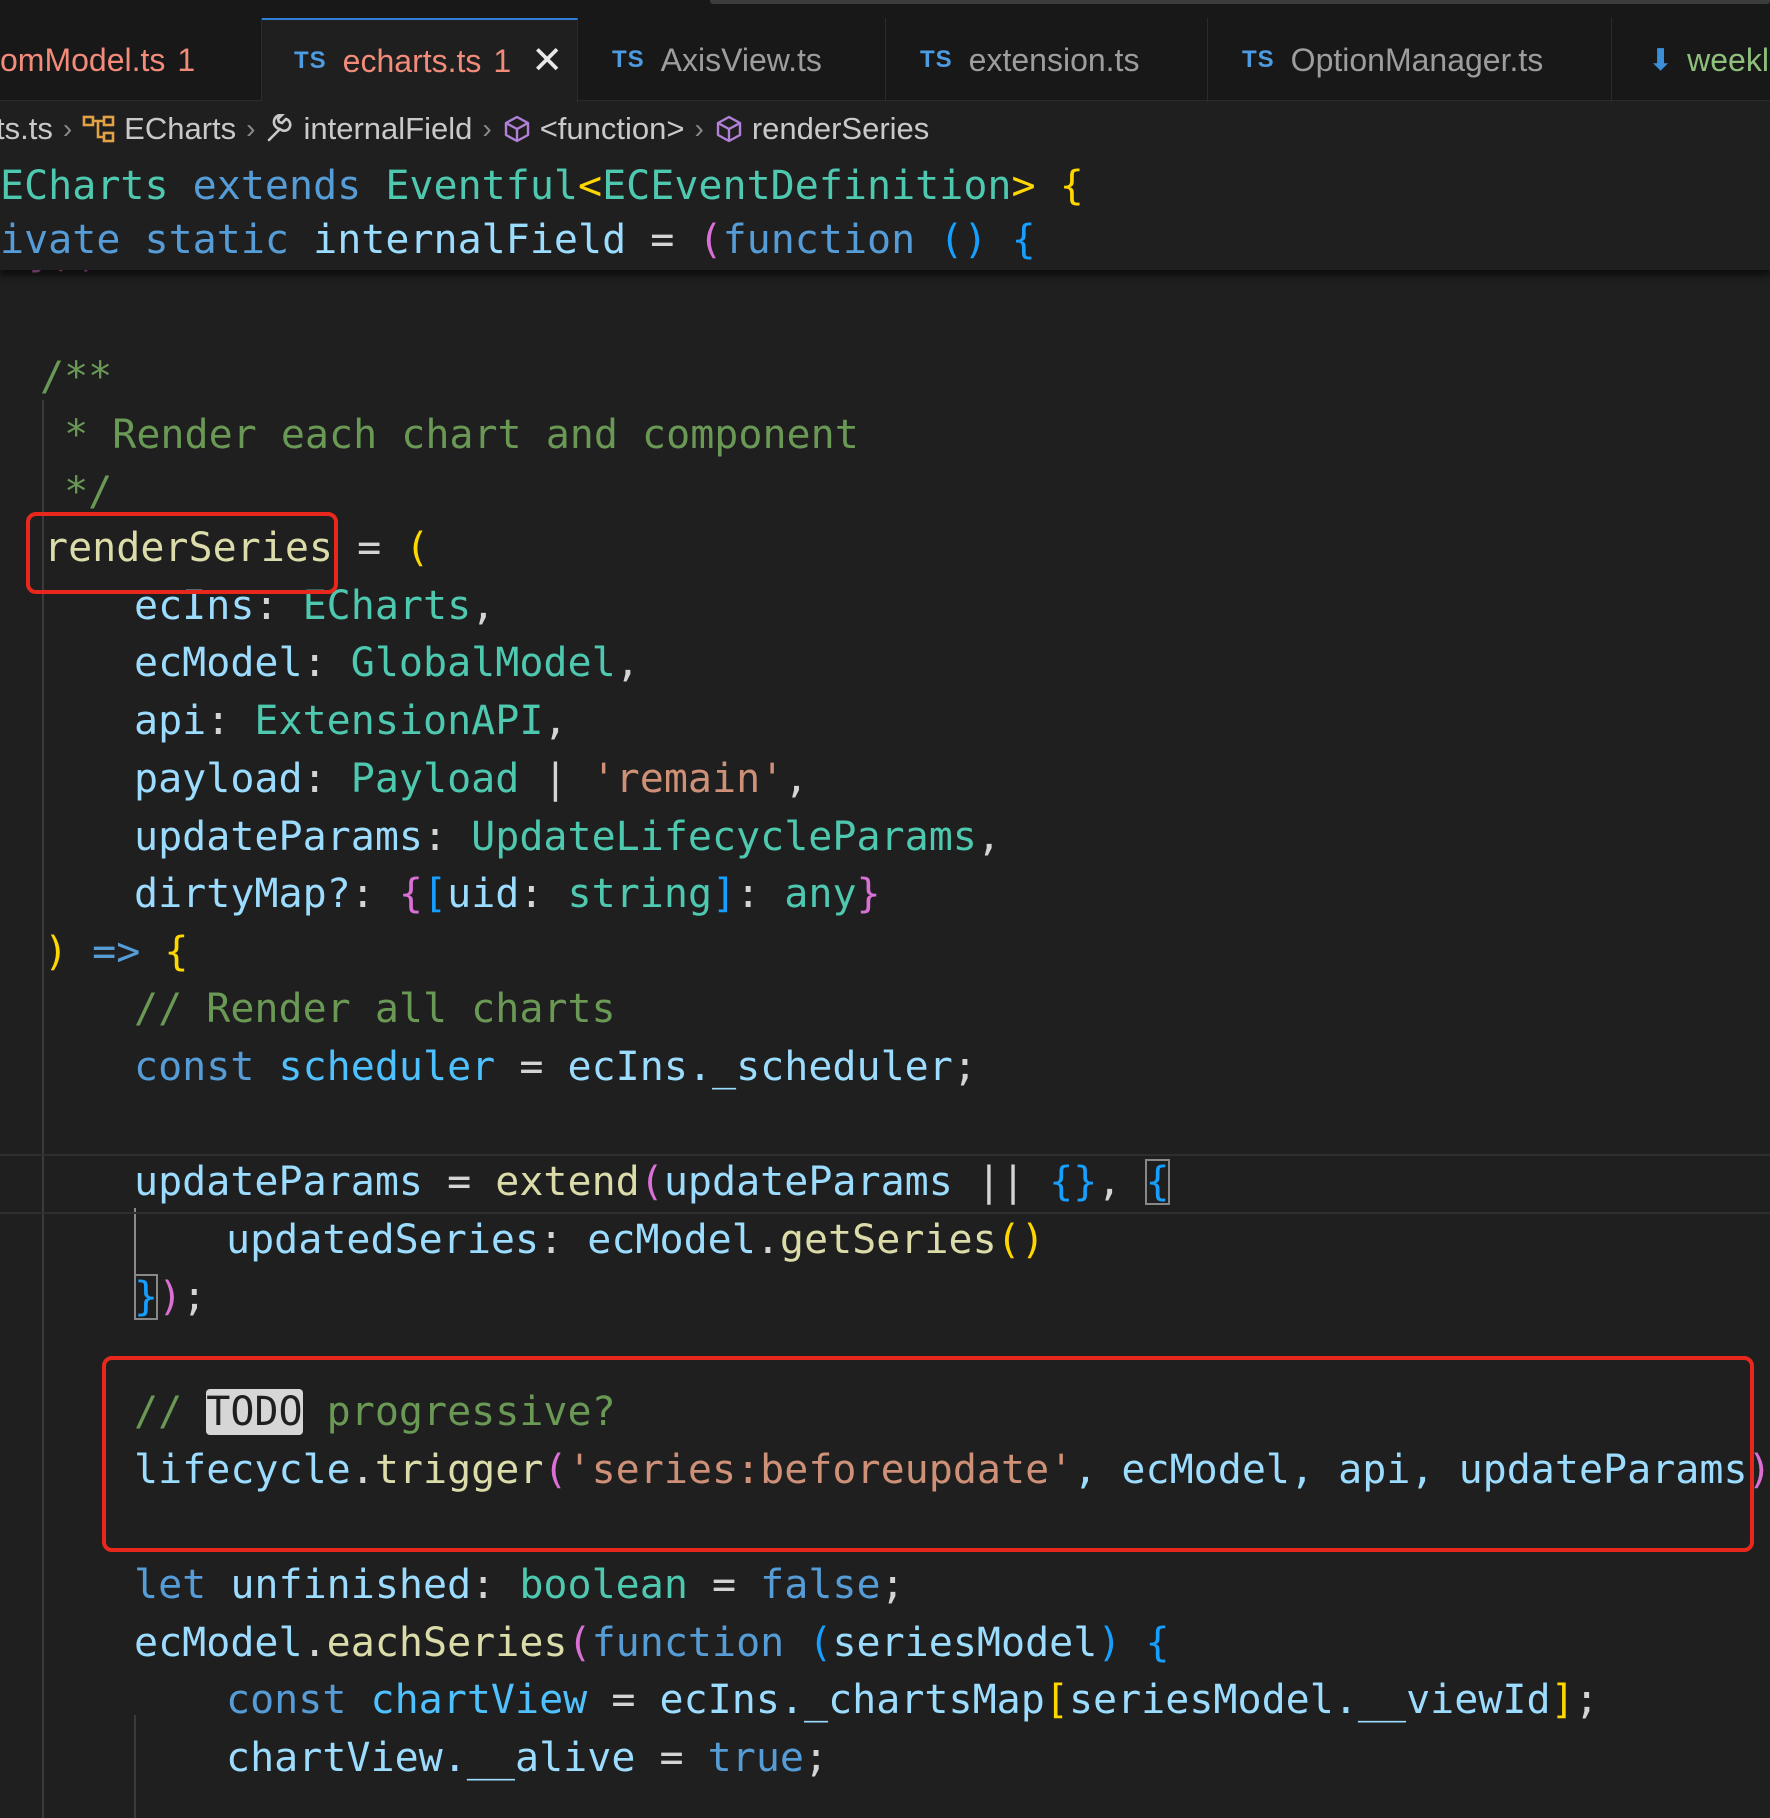 This screenshot has width=1770, height=1818. What do you see at coordinates (567, 837) in the screenshot?
I see `code-line: updateParams: UpdateLifecycleParams,` at bounding box center [567, 837].